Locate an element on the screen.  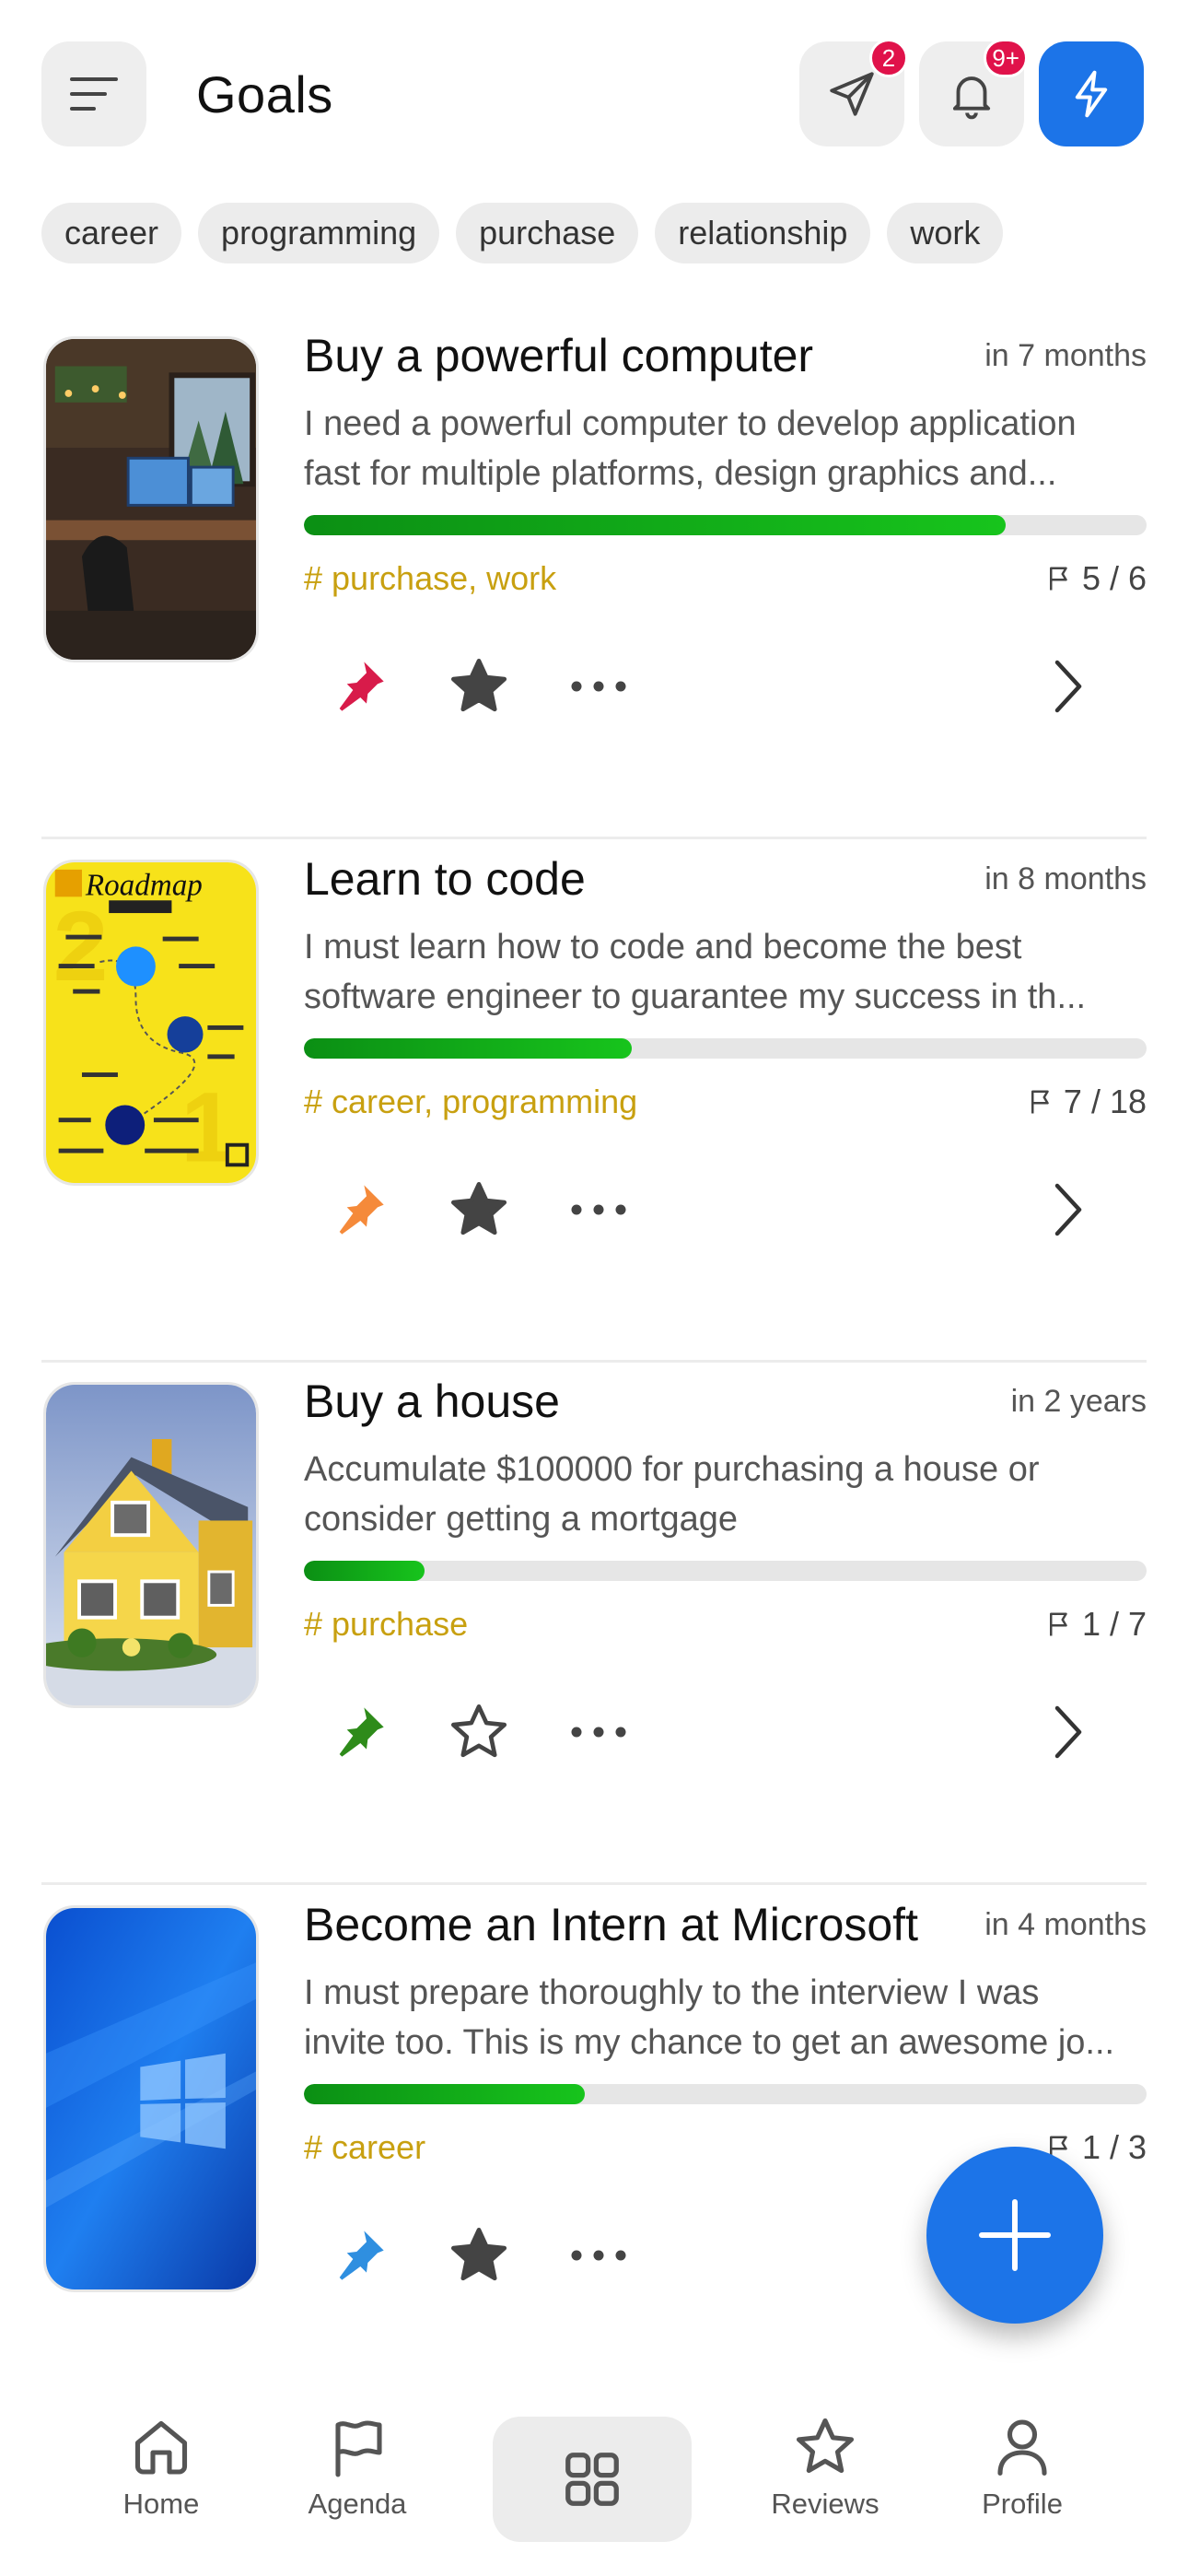
goal-due: in 7 months is located at coordinates (1065, 355).